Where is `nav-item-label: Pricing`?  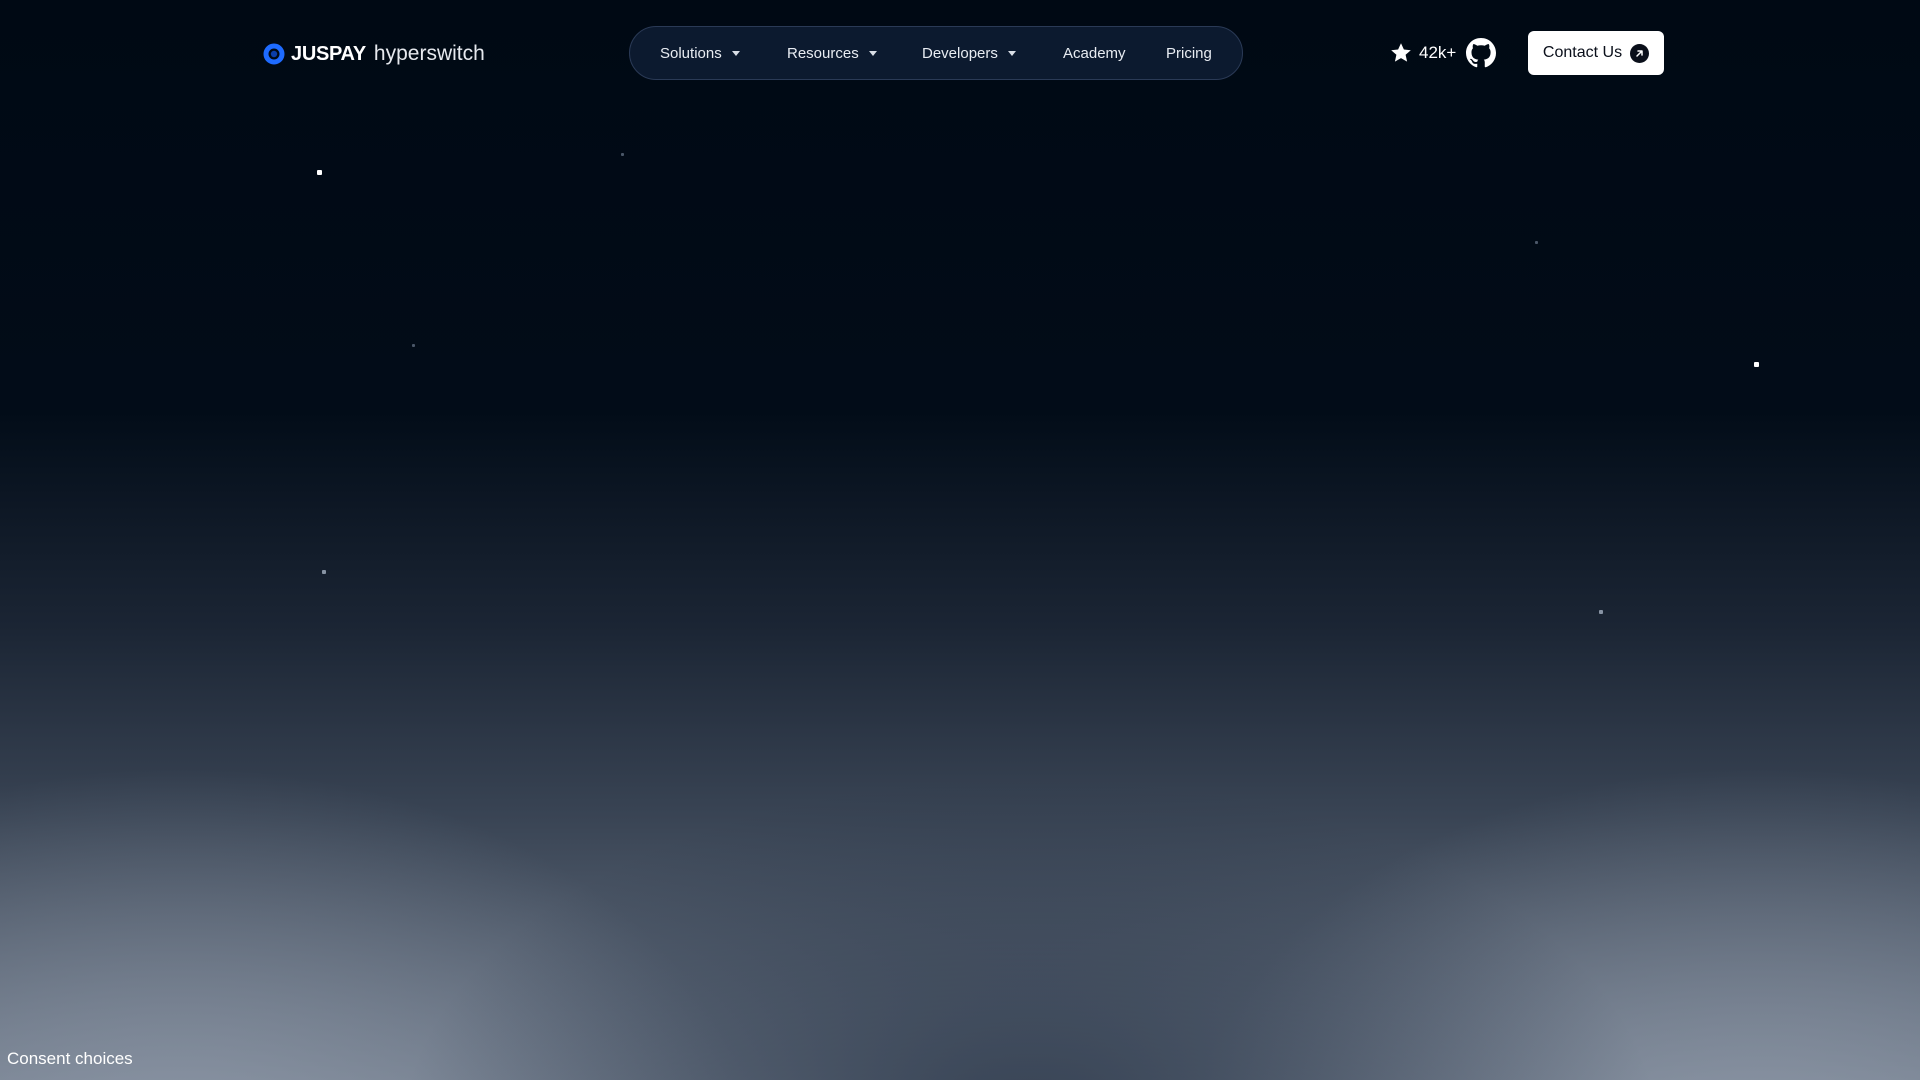 nav-item-label: Pricing is located at coordinates (1189, 53).